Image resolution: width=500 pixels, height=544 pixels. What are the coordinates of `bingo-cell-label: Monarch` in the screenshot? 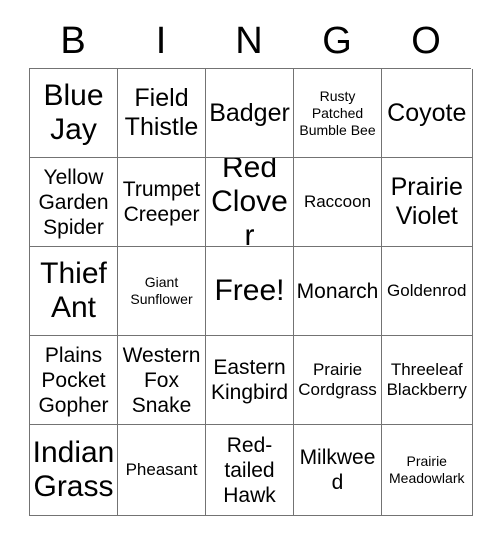 It's located at (337, 291).